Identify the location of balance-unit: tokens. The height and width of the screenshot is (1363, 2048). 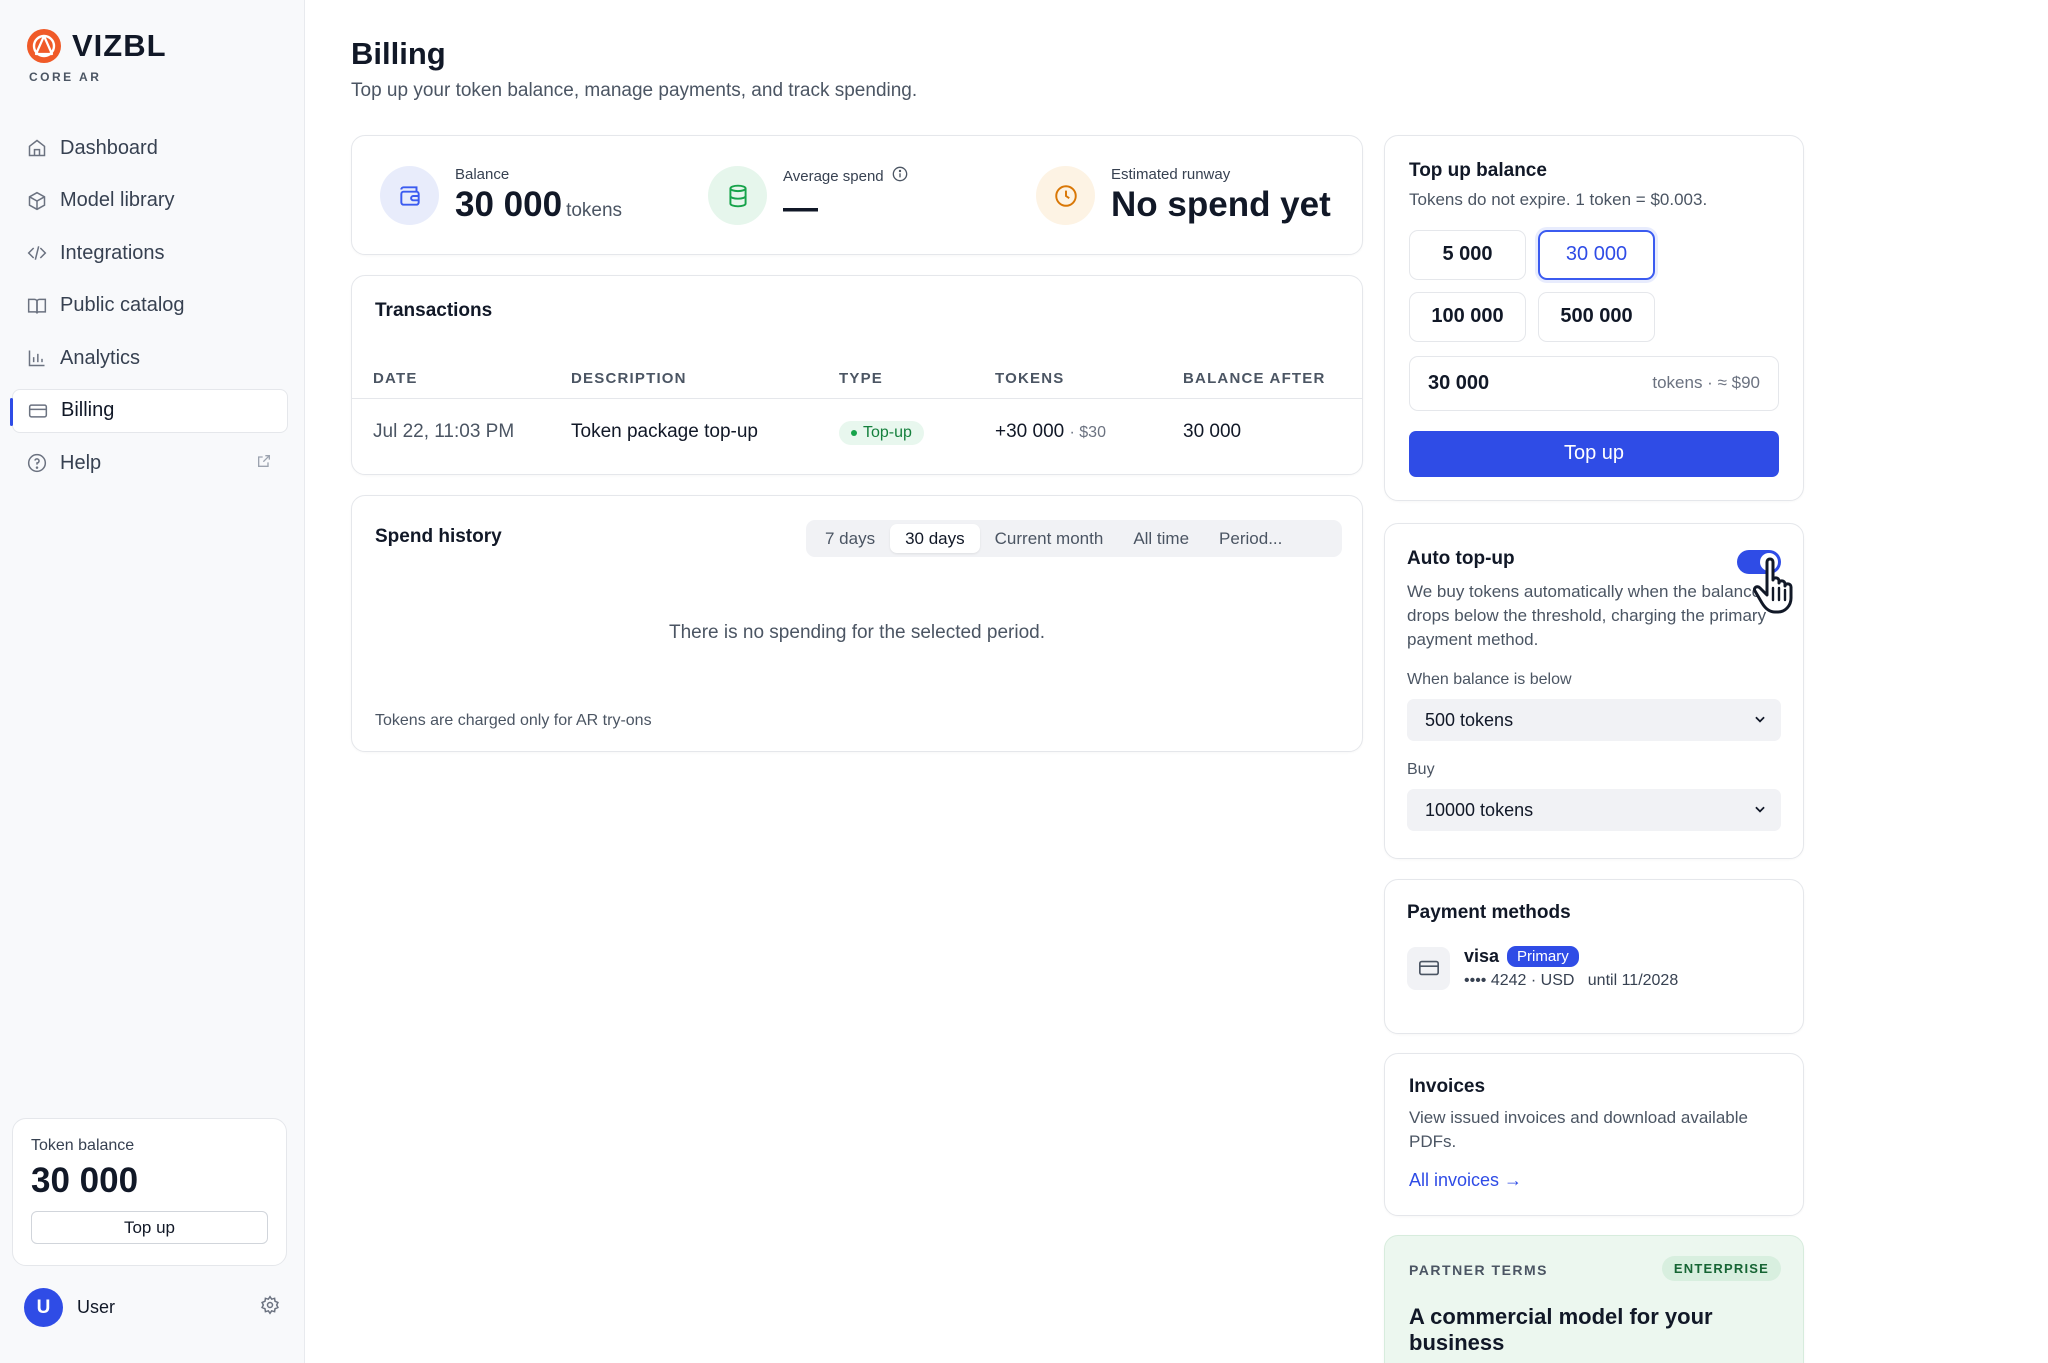
(594, 210).